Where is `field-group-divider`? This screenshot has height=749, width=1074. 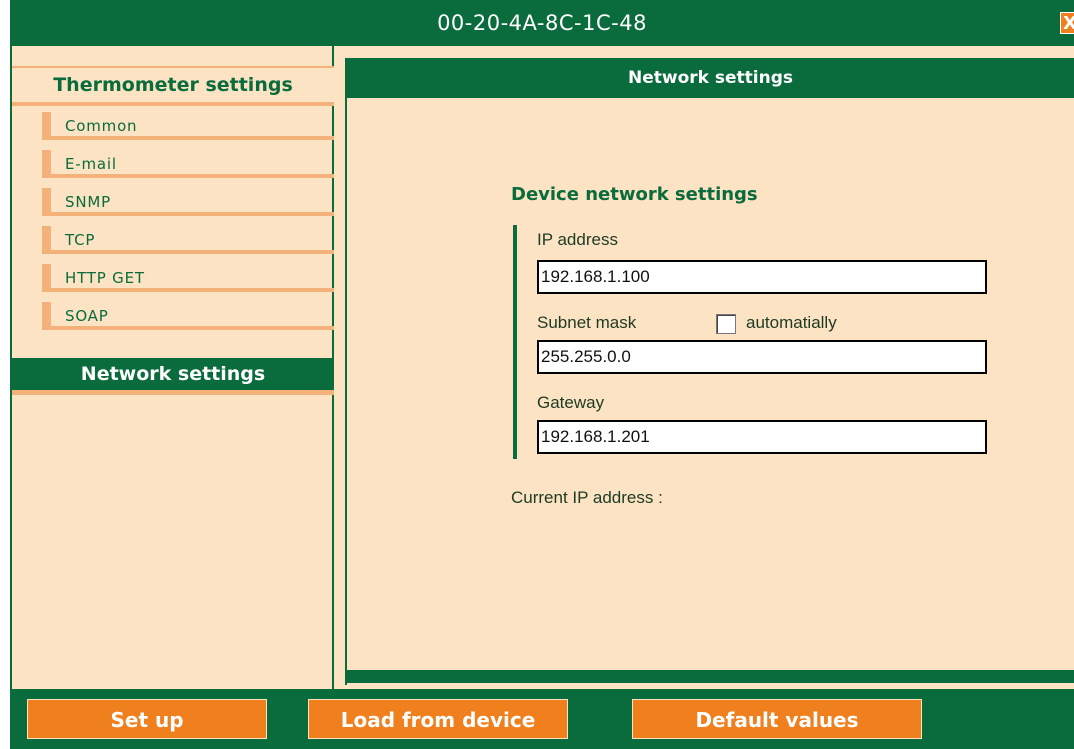
field-group-divider is located at coordinates (515, 342).